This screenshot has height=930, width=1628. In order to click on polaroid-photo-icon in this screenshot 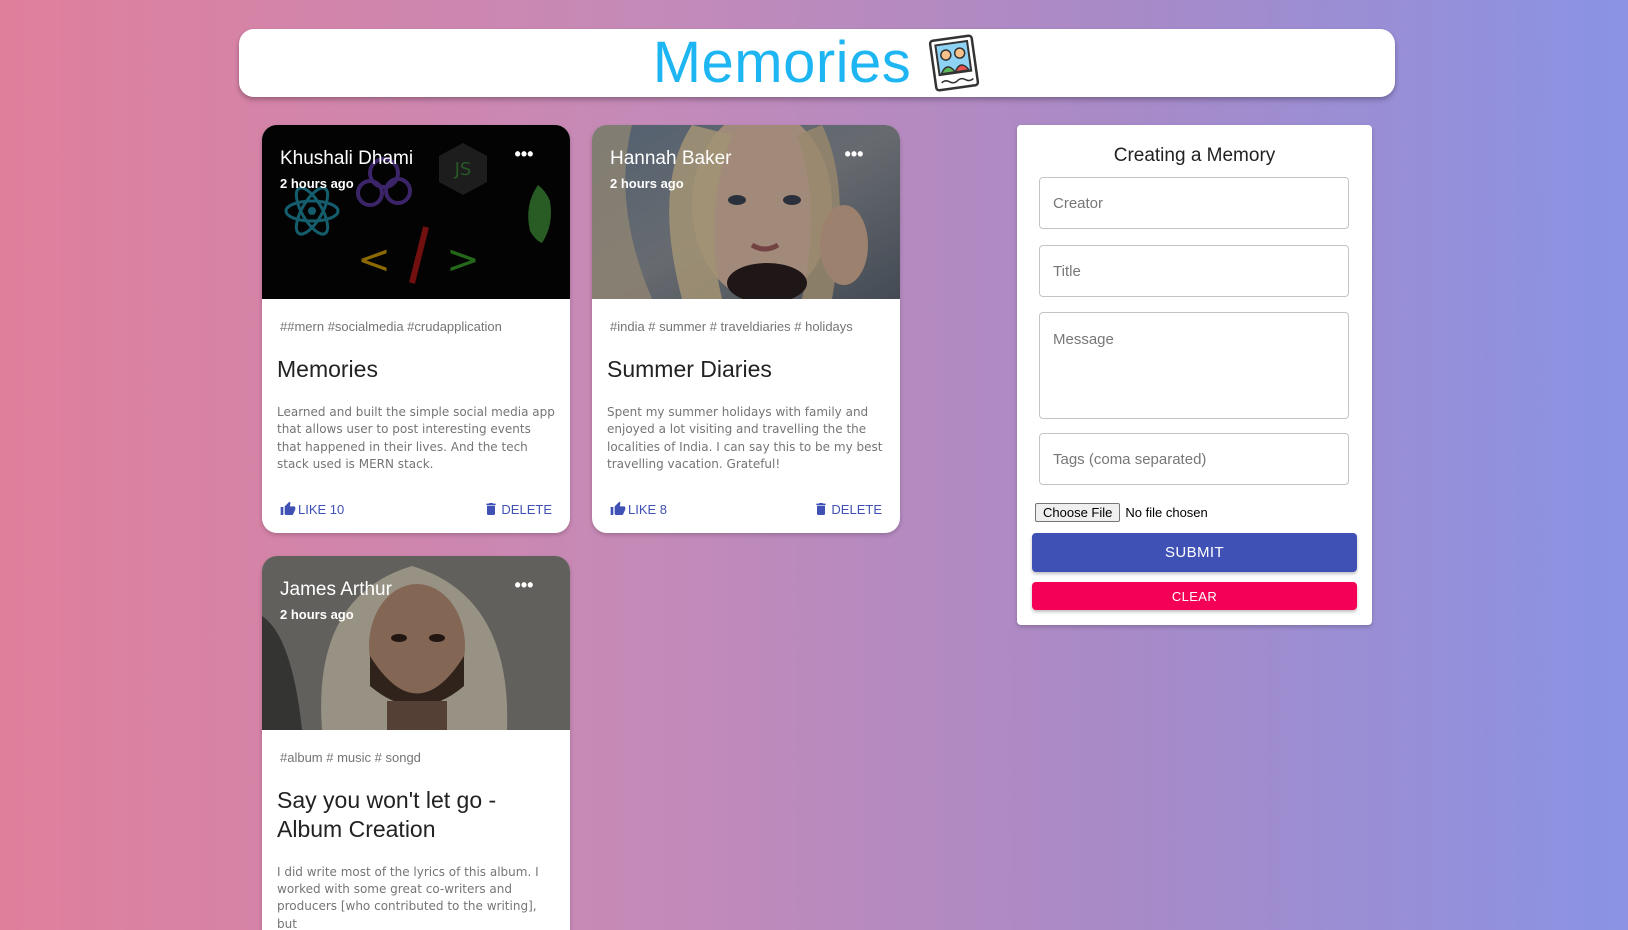, I will do `click(954, 63)`.